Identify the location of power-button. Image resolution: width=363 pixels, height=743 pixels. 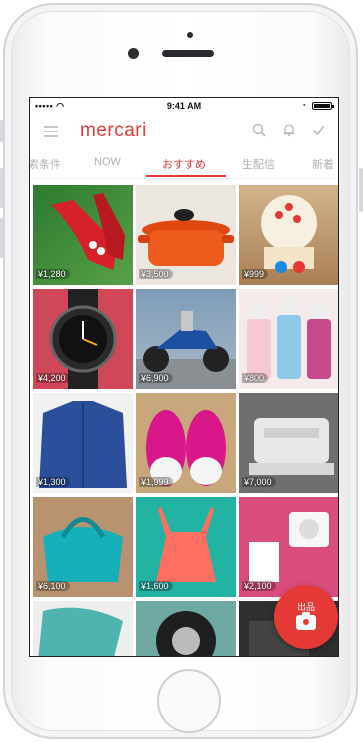
(361, 190).